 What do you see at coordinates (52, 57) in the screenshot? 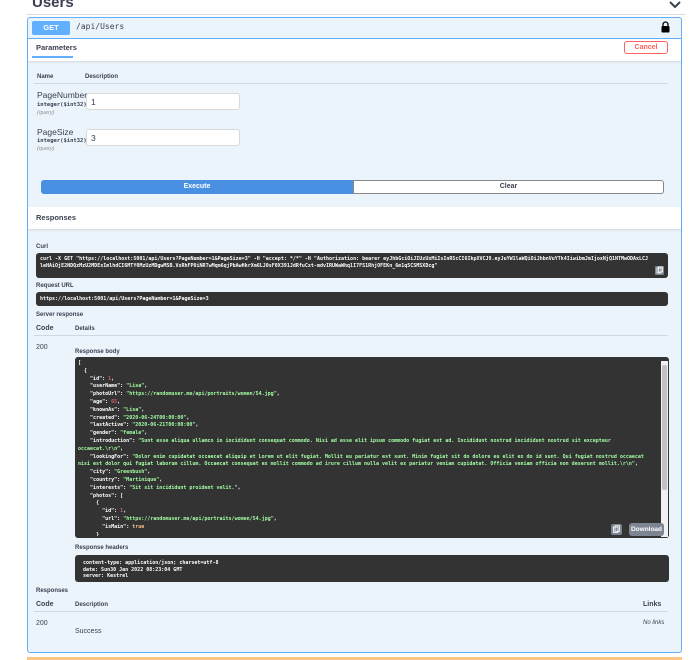
I see `tab-underline` at bounding box center [52, 57].